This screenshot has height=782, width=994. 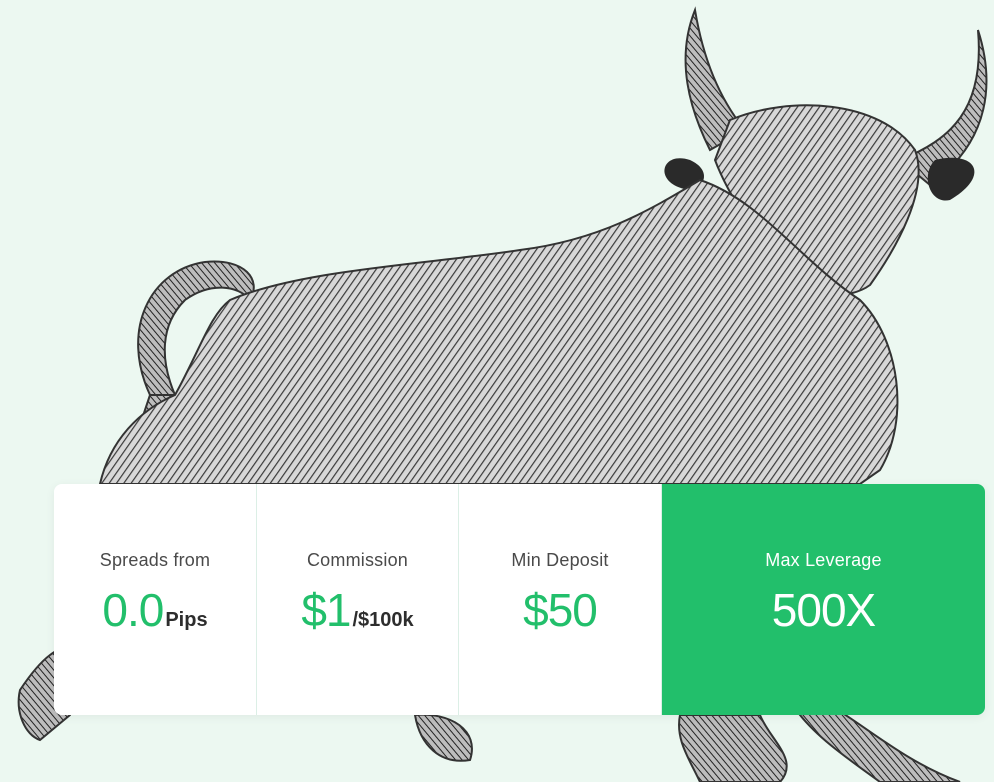 I want to click on stat-value: 500X, so click(x=823, y=610).